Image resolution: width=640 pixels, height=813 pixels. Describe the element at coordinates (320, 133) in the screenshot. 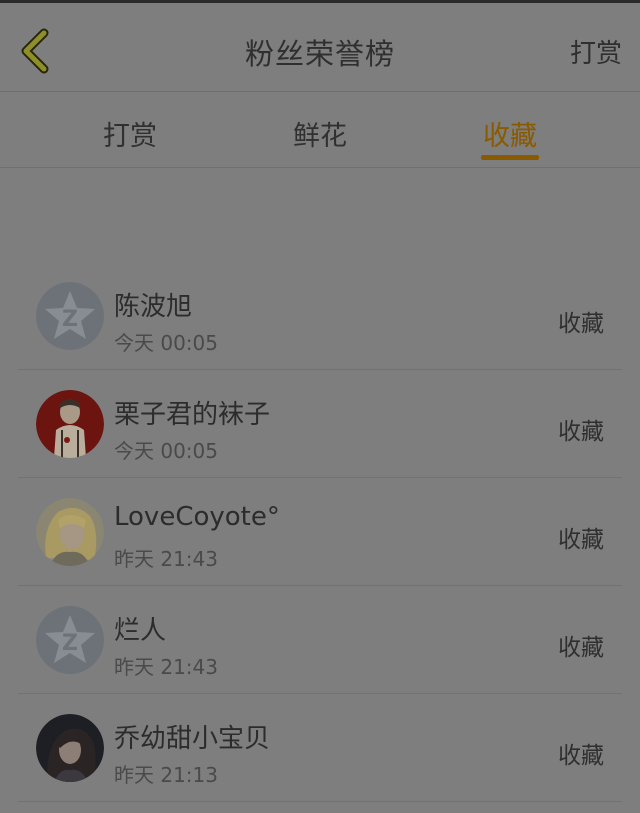

I see `tab-flowers: 鲜花` at that location.